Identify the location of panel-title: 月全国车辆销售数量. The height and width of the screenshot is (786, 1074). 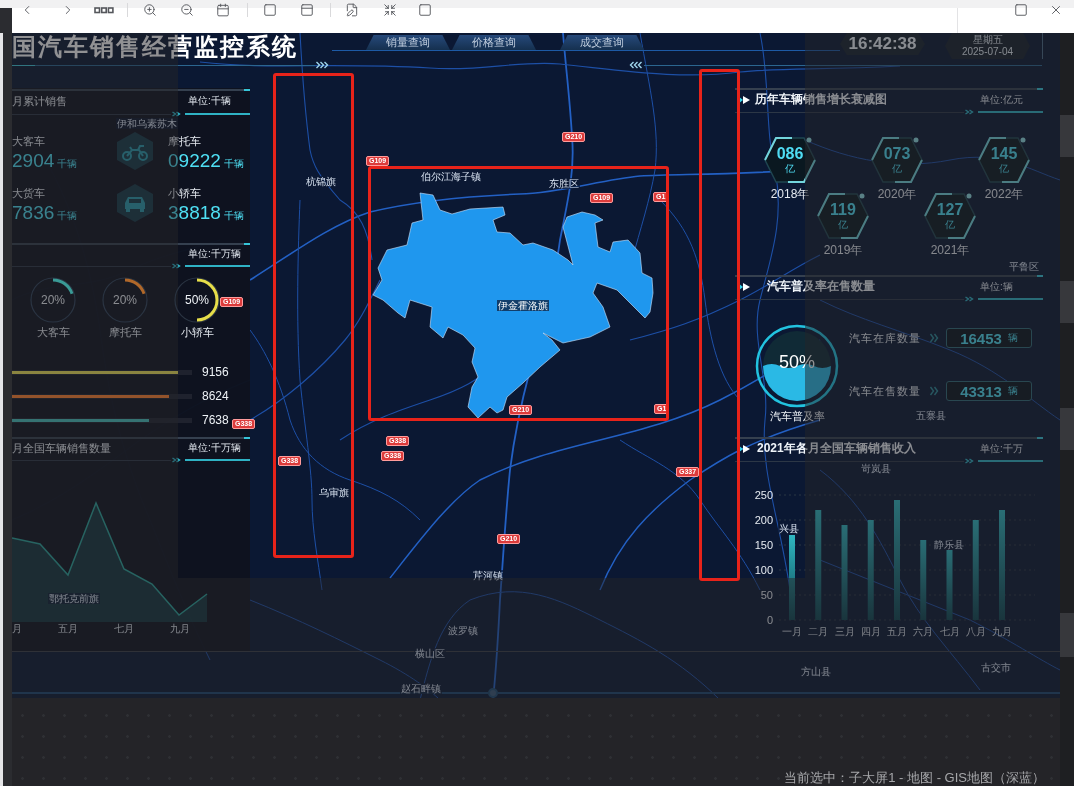
(62, 448).